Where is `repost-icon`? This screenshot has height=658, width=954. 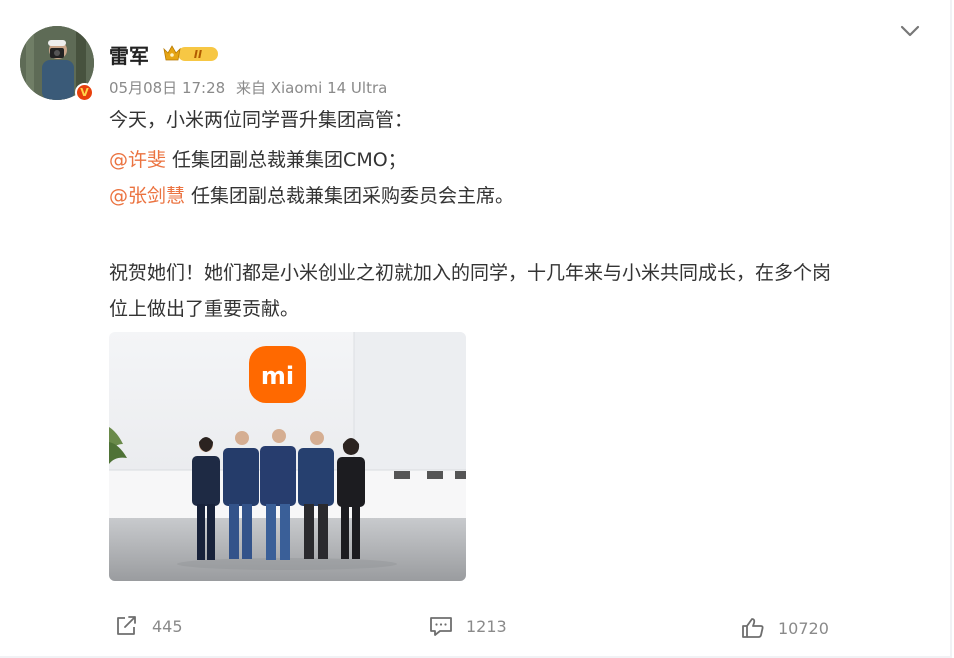 repost-icon is located at coordinates (126, 625).